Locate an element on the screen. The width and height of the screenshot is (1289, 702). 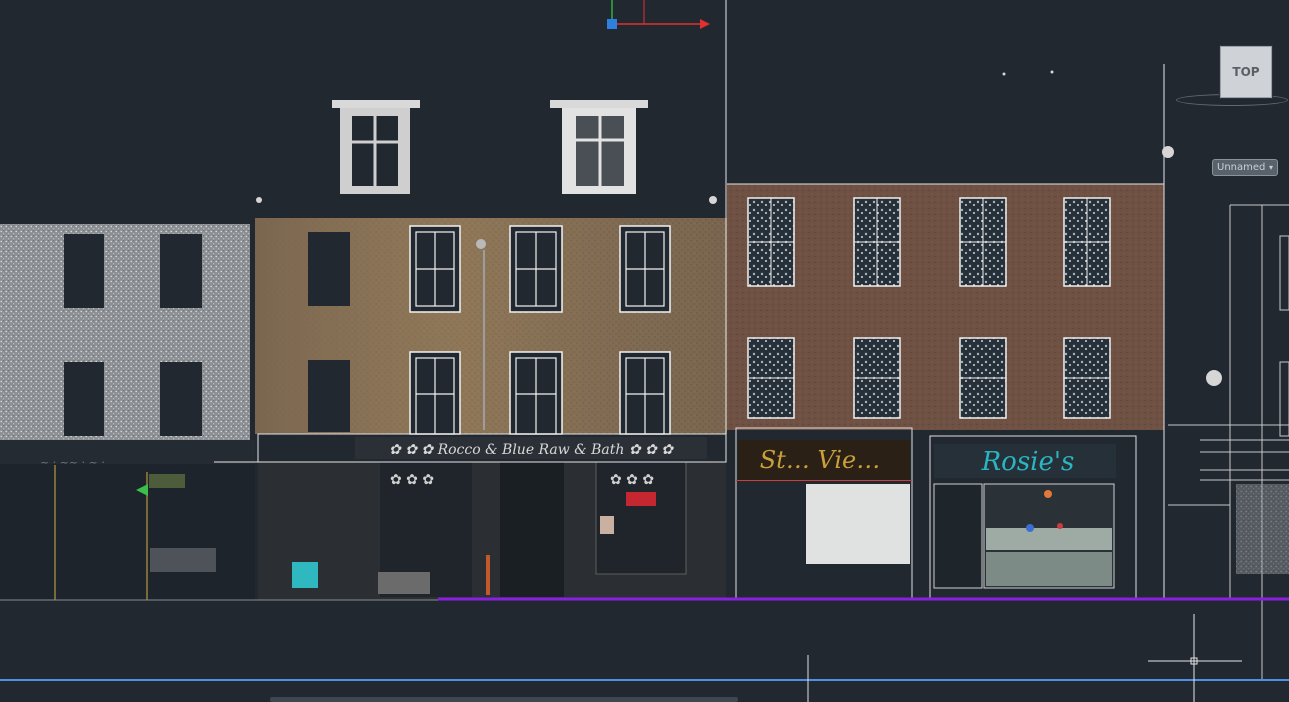
chevron-down-icon: ▾ is located at coordinates (1270, 167).